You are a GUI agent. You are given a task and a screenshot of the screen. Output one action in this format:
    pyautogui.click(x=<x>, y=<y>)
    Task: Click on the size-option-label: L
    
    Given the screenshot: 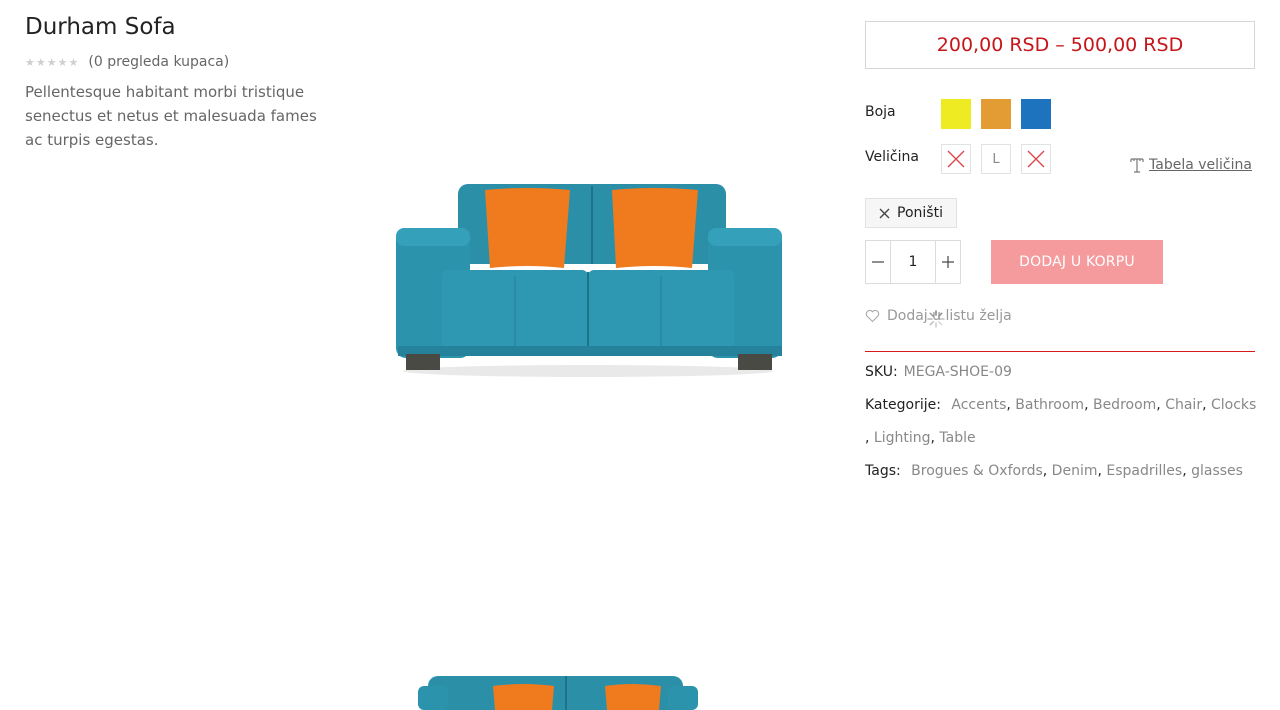 What is the action you would take?
    pyautogui.click(x=996, y=159)
    